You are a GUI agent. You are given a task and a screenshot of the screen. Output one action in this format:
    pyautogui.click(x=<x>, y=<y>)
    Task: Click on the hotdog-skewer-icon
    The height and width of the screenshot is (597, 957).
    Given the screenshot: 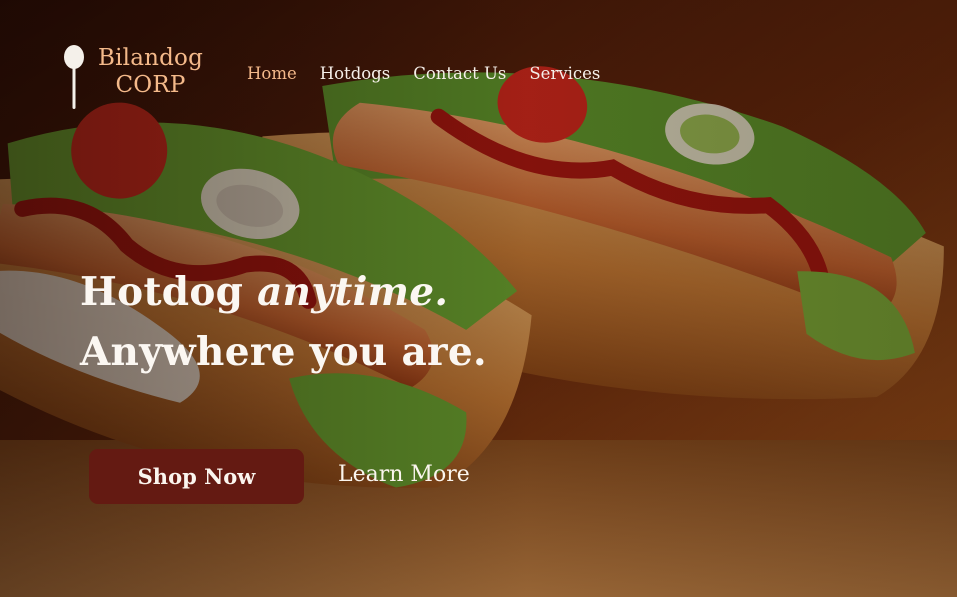 What is the action you would take?
    pyautogui.click(x=74, y=77)
    